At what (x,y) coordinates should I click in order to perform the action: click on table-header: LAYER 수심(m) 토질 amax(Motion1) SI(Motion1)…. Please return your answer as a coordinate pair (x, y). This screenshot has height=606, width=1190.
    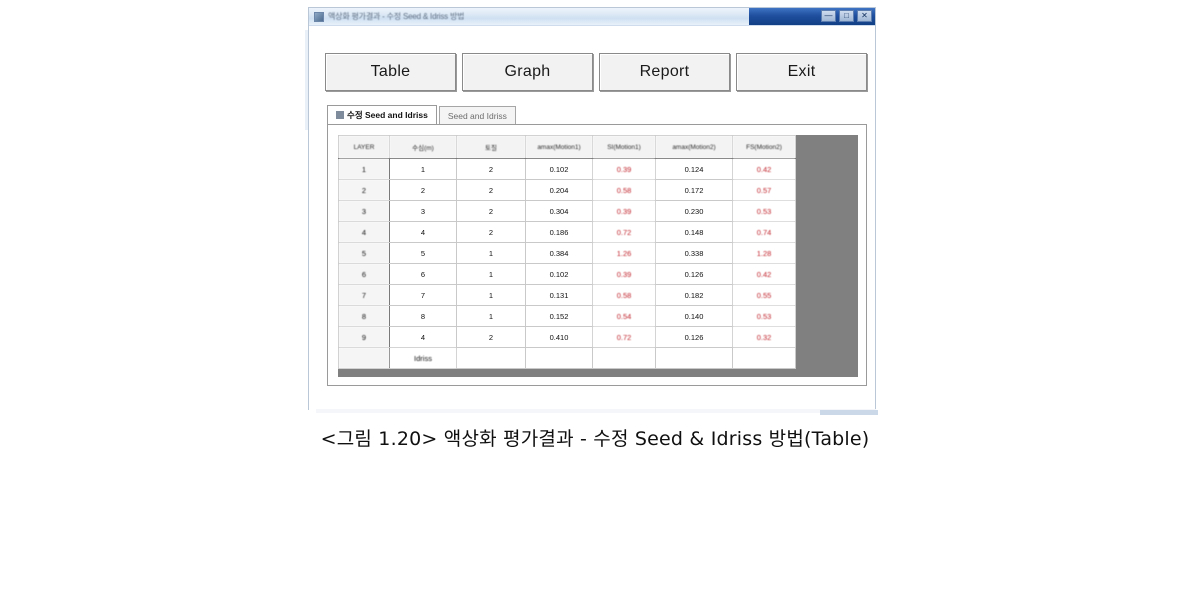
    Looking at the image, I should click on (567, 147).